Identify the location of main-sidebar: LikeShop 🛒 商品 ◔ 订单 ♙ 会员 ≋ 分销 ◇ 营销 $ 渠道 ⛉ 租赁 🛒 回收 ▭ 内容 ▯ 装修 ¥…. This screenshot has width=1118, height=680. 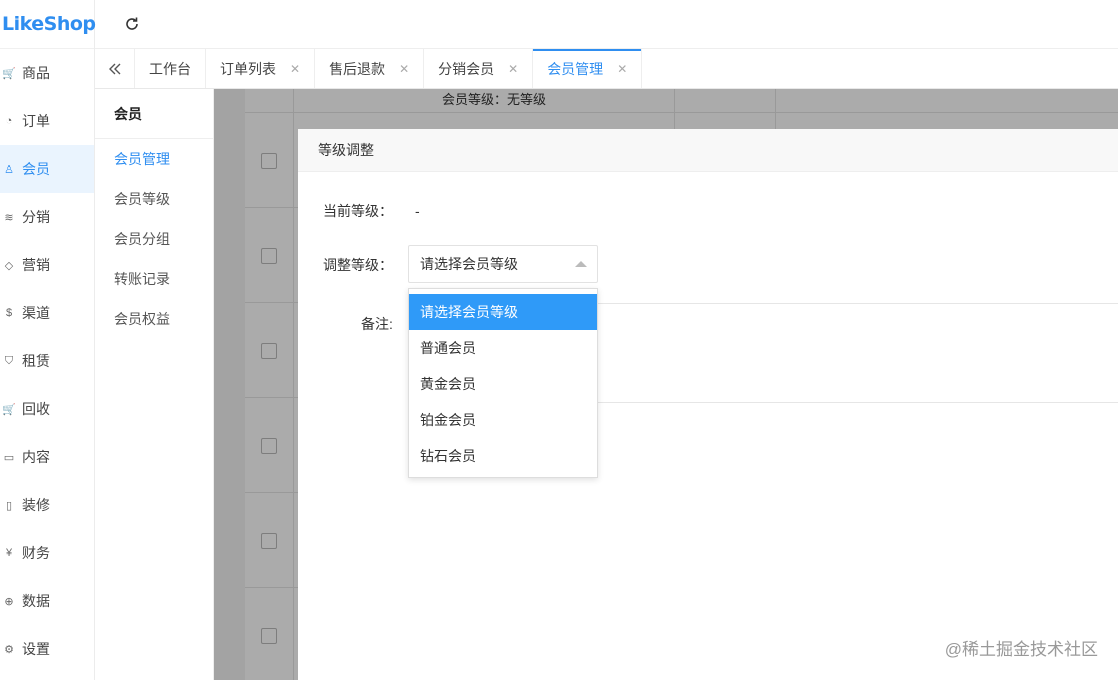
(48, 340).